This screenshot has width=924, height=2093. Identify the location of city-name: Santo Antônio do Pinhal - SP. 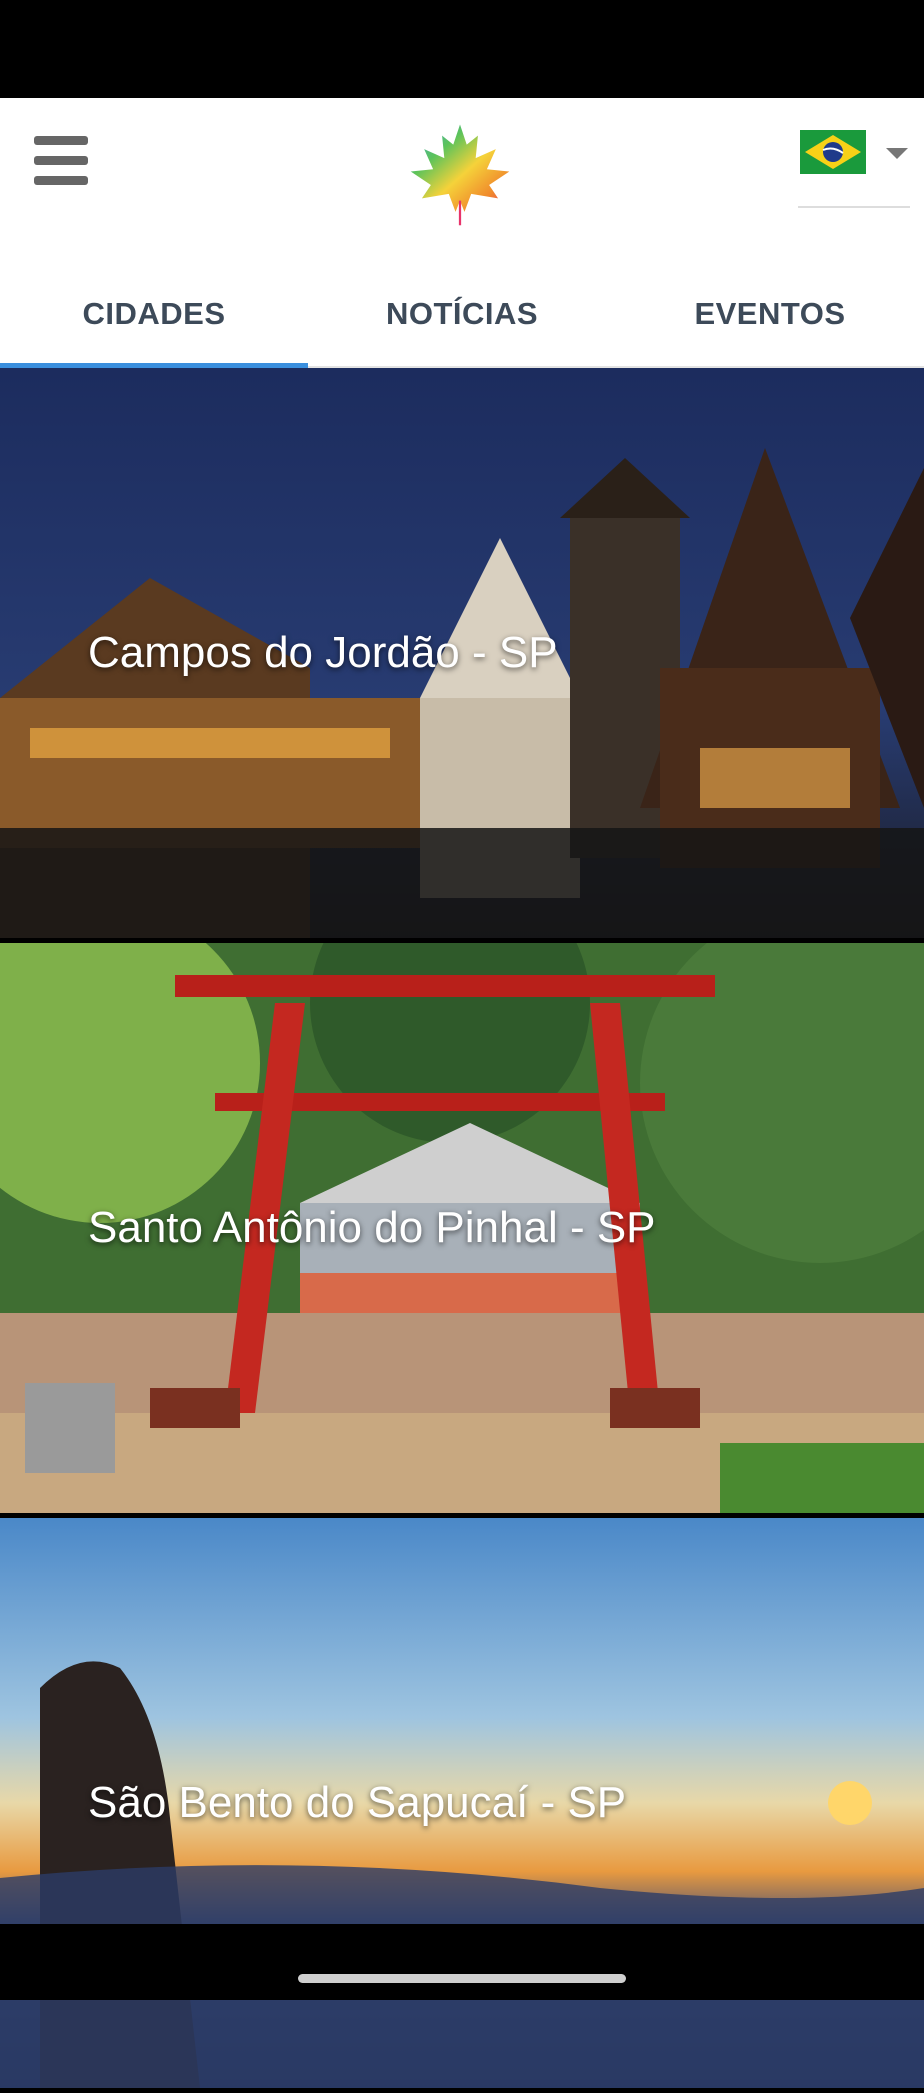
(372, 1227).